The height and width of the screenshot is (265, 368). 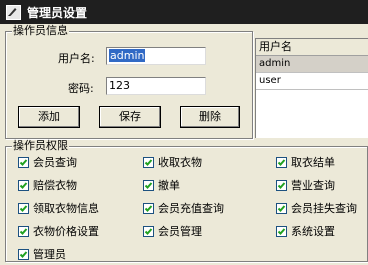 I want to click on permission-label: 取衣结单, so click(x=313, y=162).